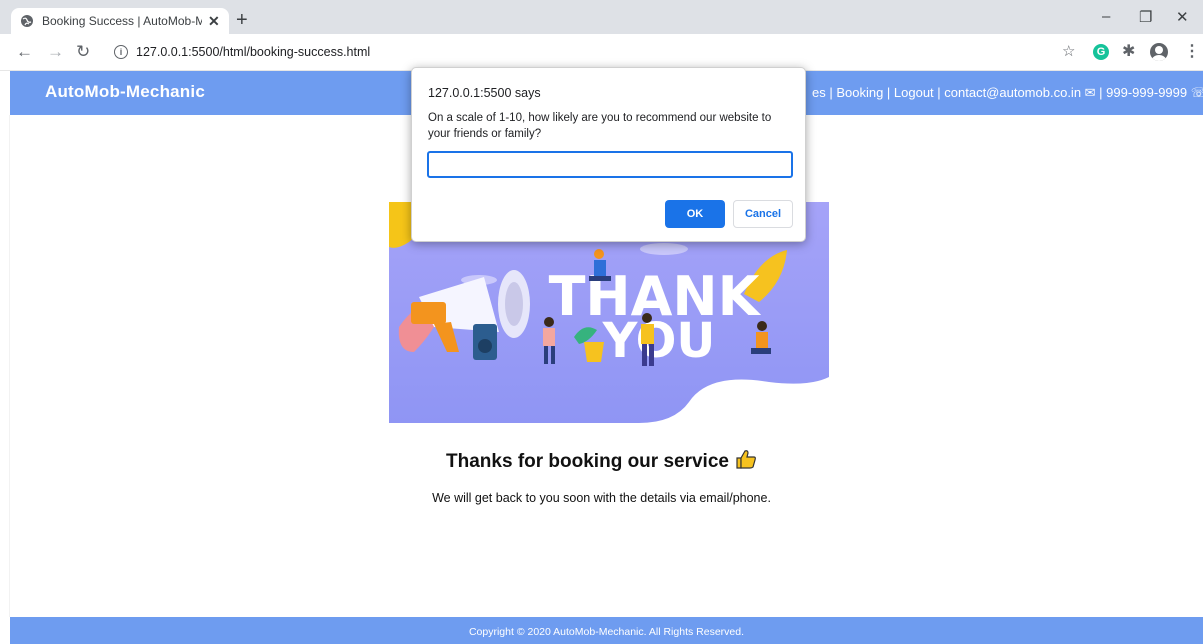 This screenshot has height=644, width=1203. What do you see at coordinates (695, 214) in the screenshot?
I see `ok-button: OK` at bounding box center [695, 214].